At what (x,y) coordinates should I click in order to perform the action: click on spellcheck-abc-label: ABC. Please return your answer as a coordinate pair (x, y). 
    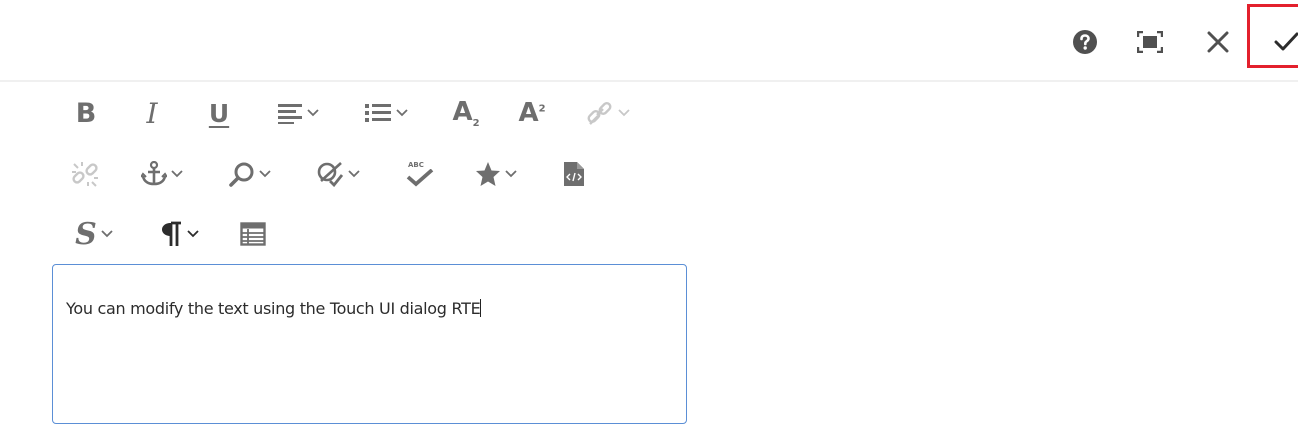
    Looking at the image, I should click on (416, 165).